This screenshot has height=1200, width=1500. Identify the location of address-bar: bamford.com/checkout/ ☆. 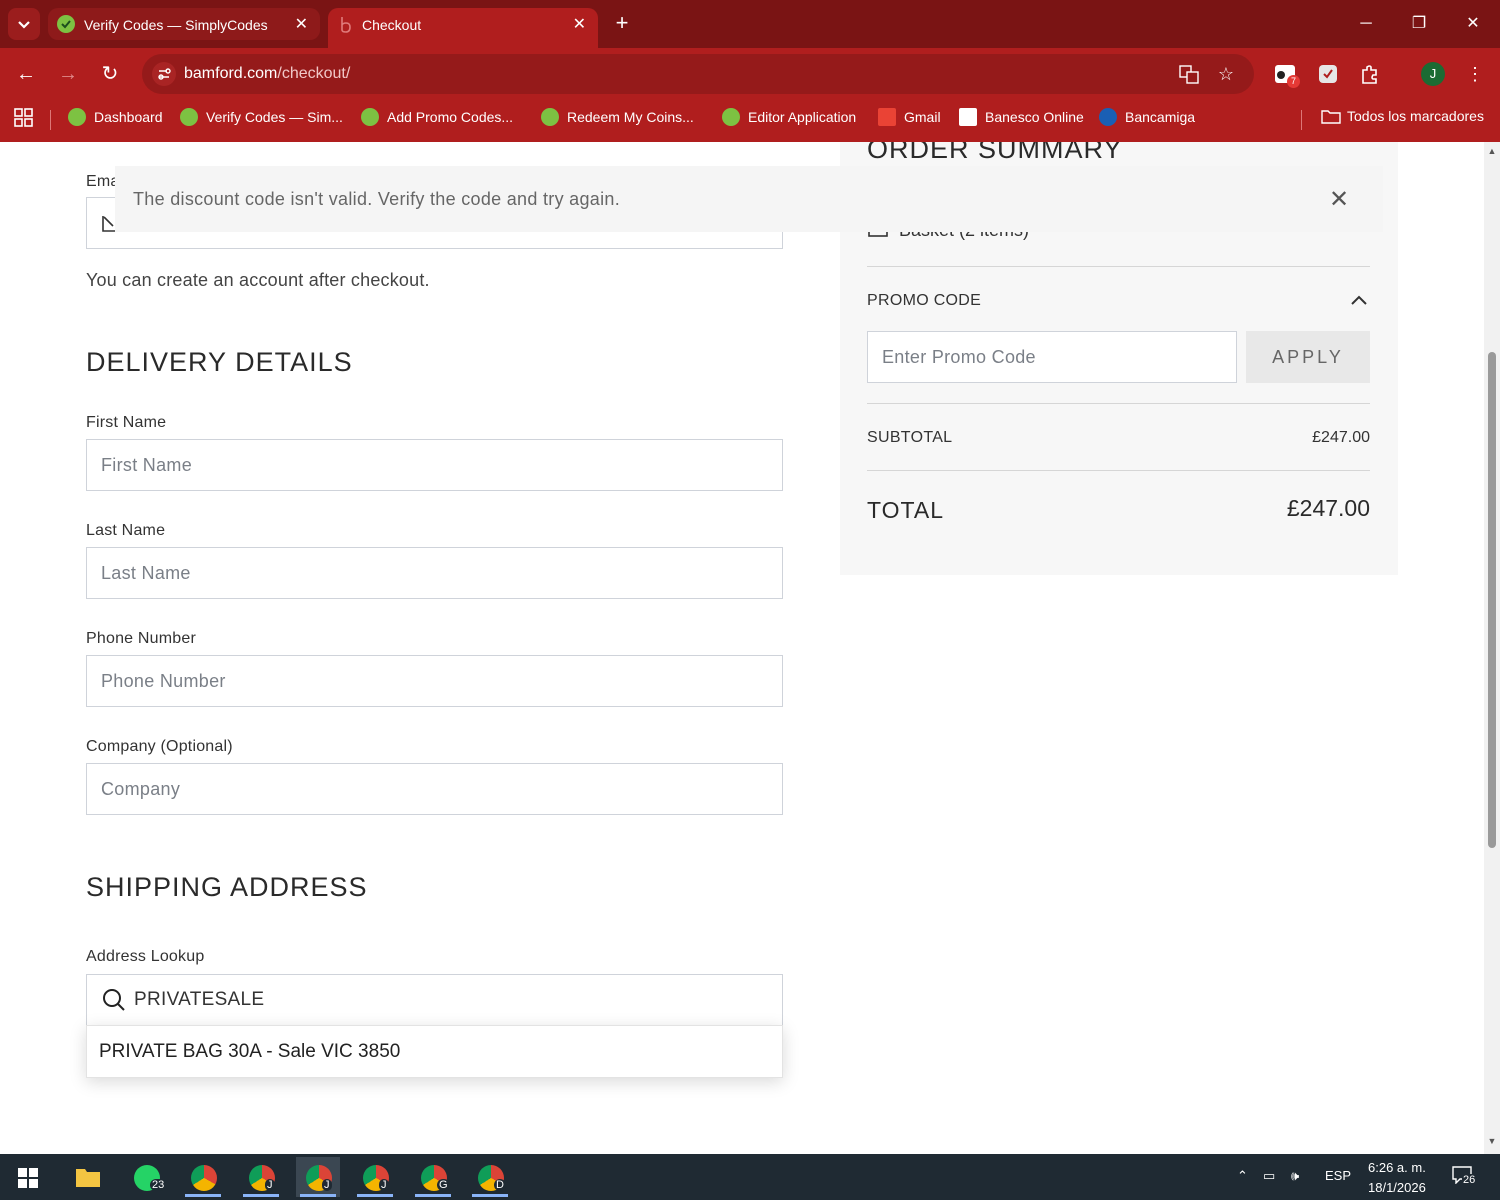
(698, 74).